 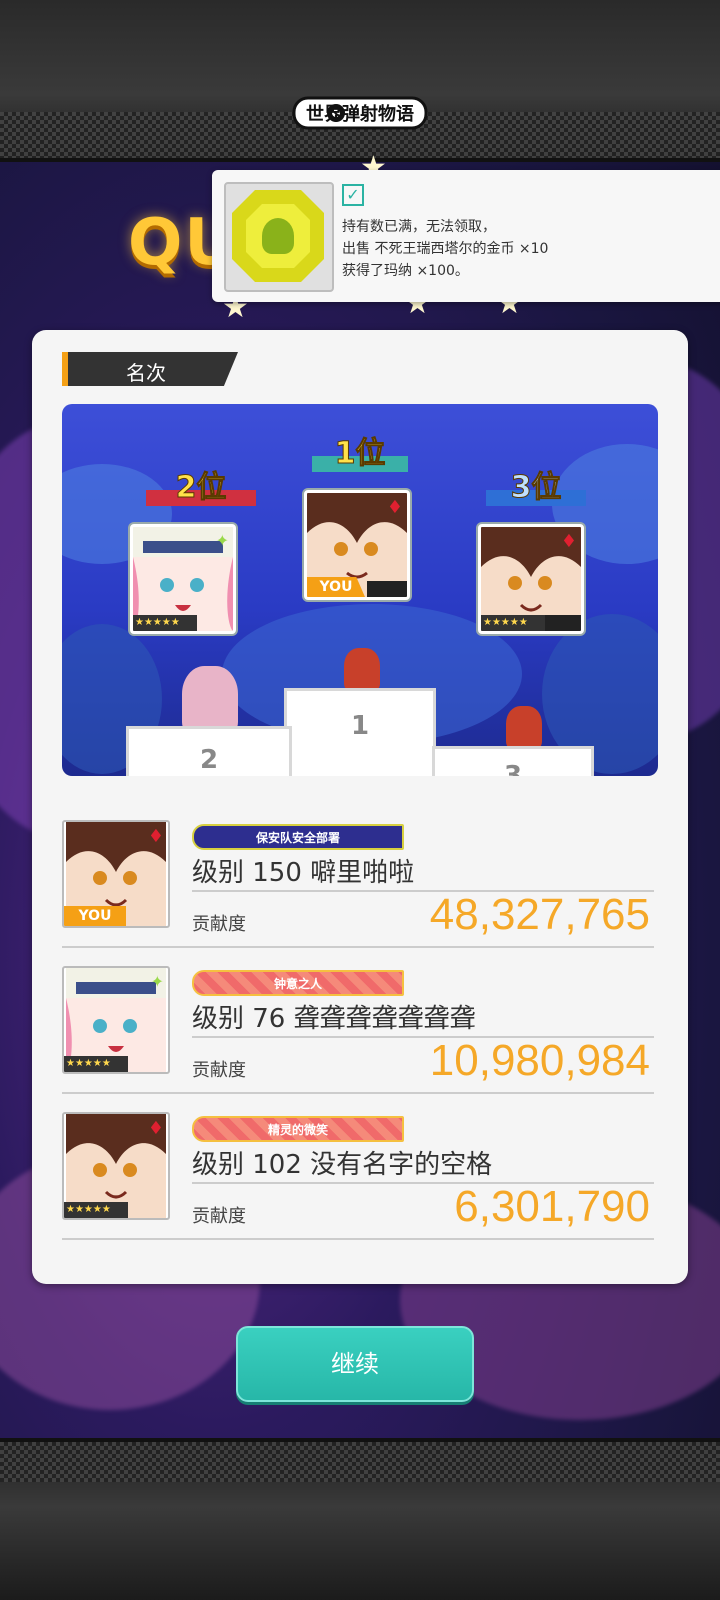 I want to click on title-text: 保安队安全部署, so click(x=297, y=838).